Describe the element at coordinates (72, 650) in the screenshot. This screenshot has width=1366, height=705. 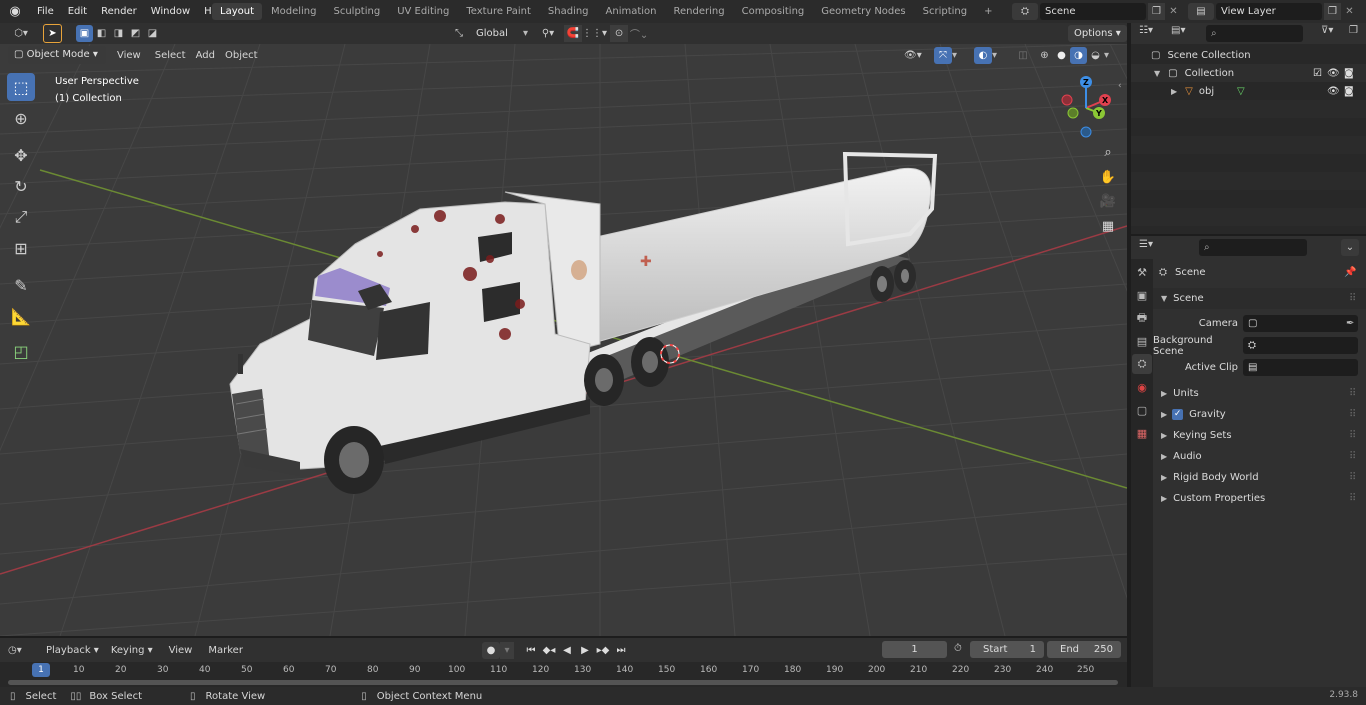
I see `menu-playback: Playback ▾` at that location.